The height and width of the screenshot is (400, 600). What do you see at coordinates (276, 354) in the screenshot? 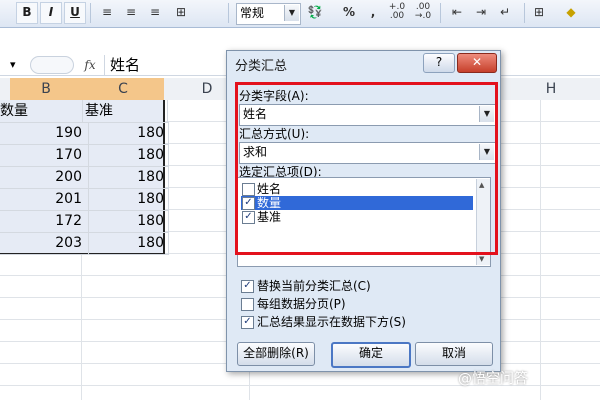
I see `remove-all-button: 全部删除(R)` at bounding box center [276, 354].